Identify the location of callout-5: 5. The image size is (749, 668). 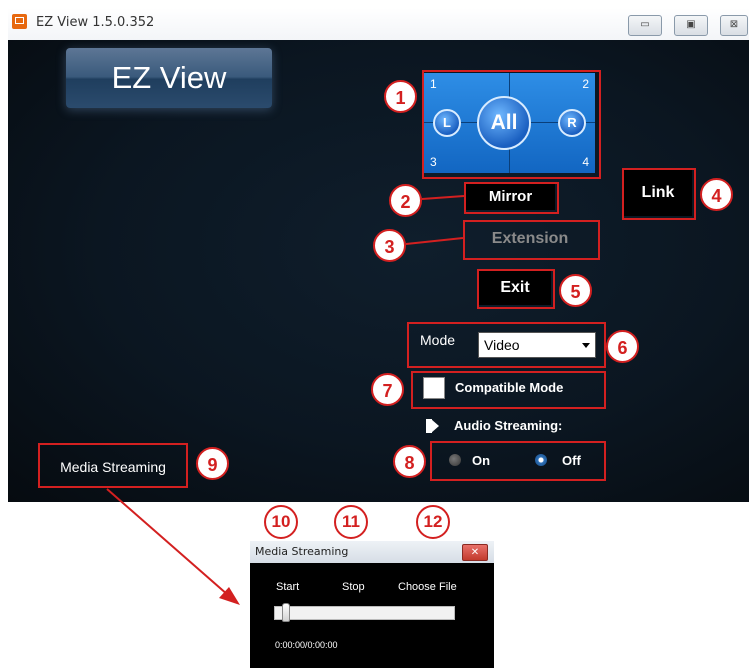
(575, 290).